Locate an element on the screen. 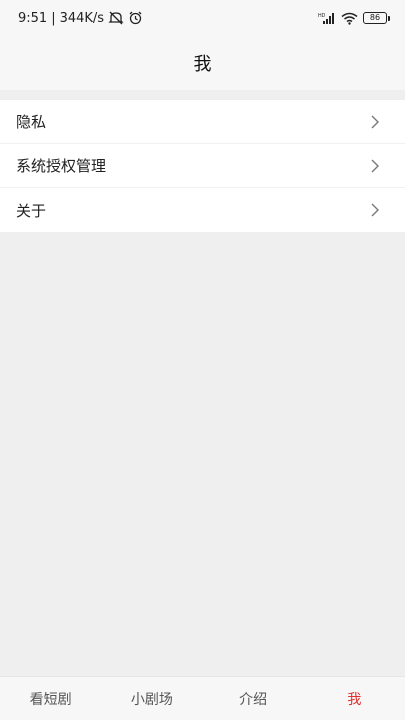  battery-icon: 86 is located at coordinates (376, 18).